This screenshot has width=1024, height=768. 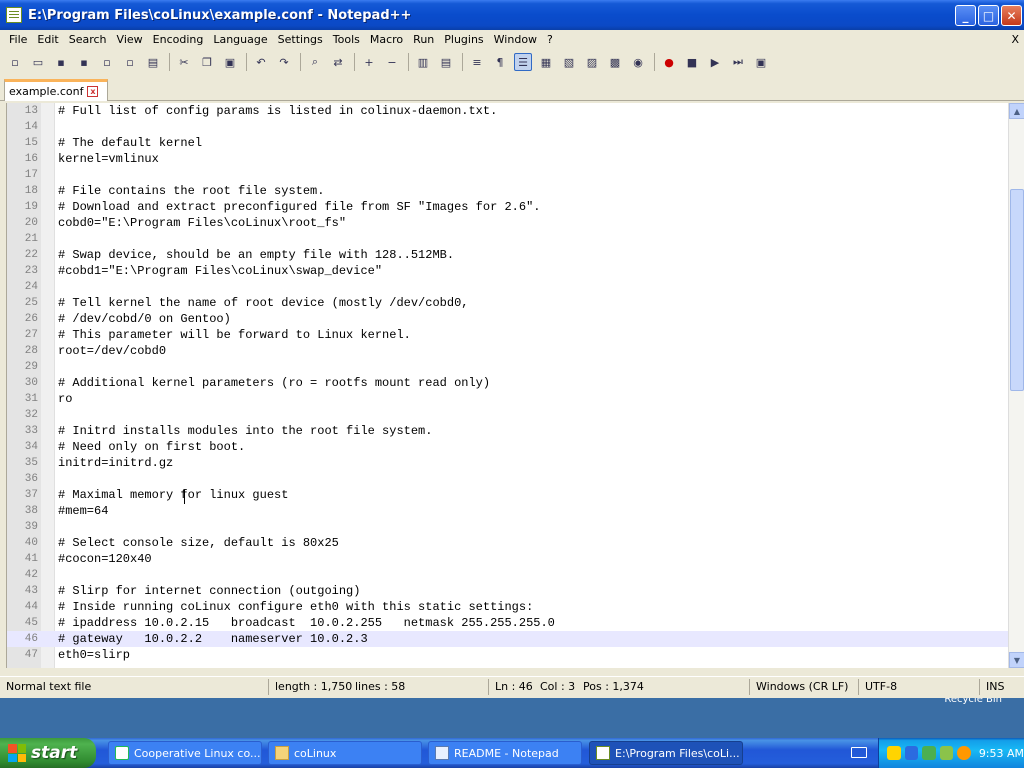 I want to click on function-list-icon: ▨, so click(x=592, y=62).